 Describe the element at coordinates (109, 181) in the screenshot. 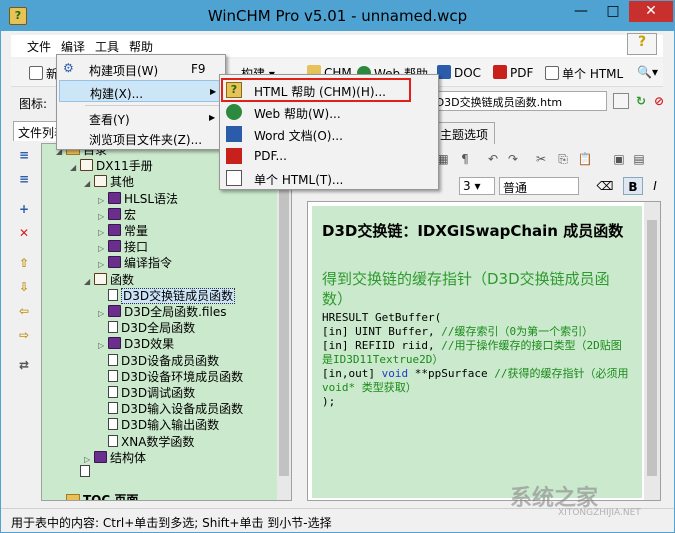

I see `tree-node: ◢ 其他` at that location.